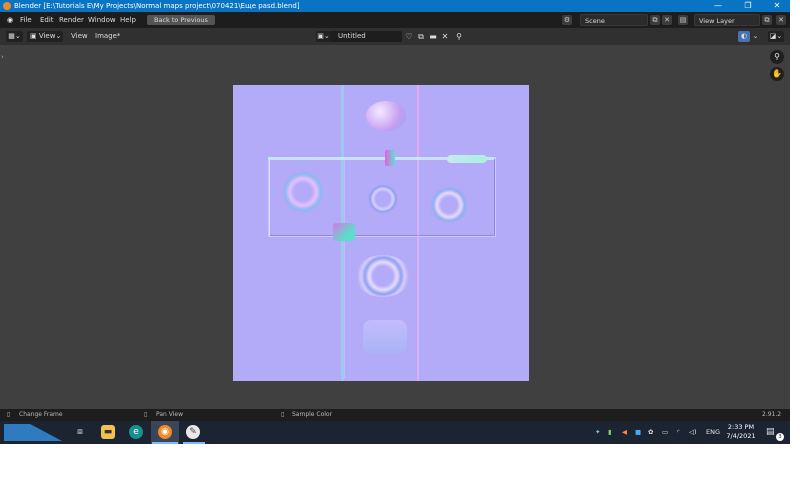 This screenshot has height=483, width=800. Describe the element at coordinates (638, 432) in the screenshot. I see `tray-blue-app-icon: ■` at that location.